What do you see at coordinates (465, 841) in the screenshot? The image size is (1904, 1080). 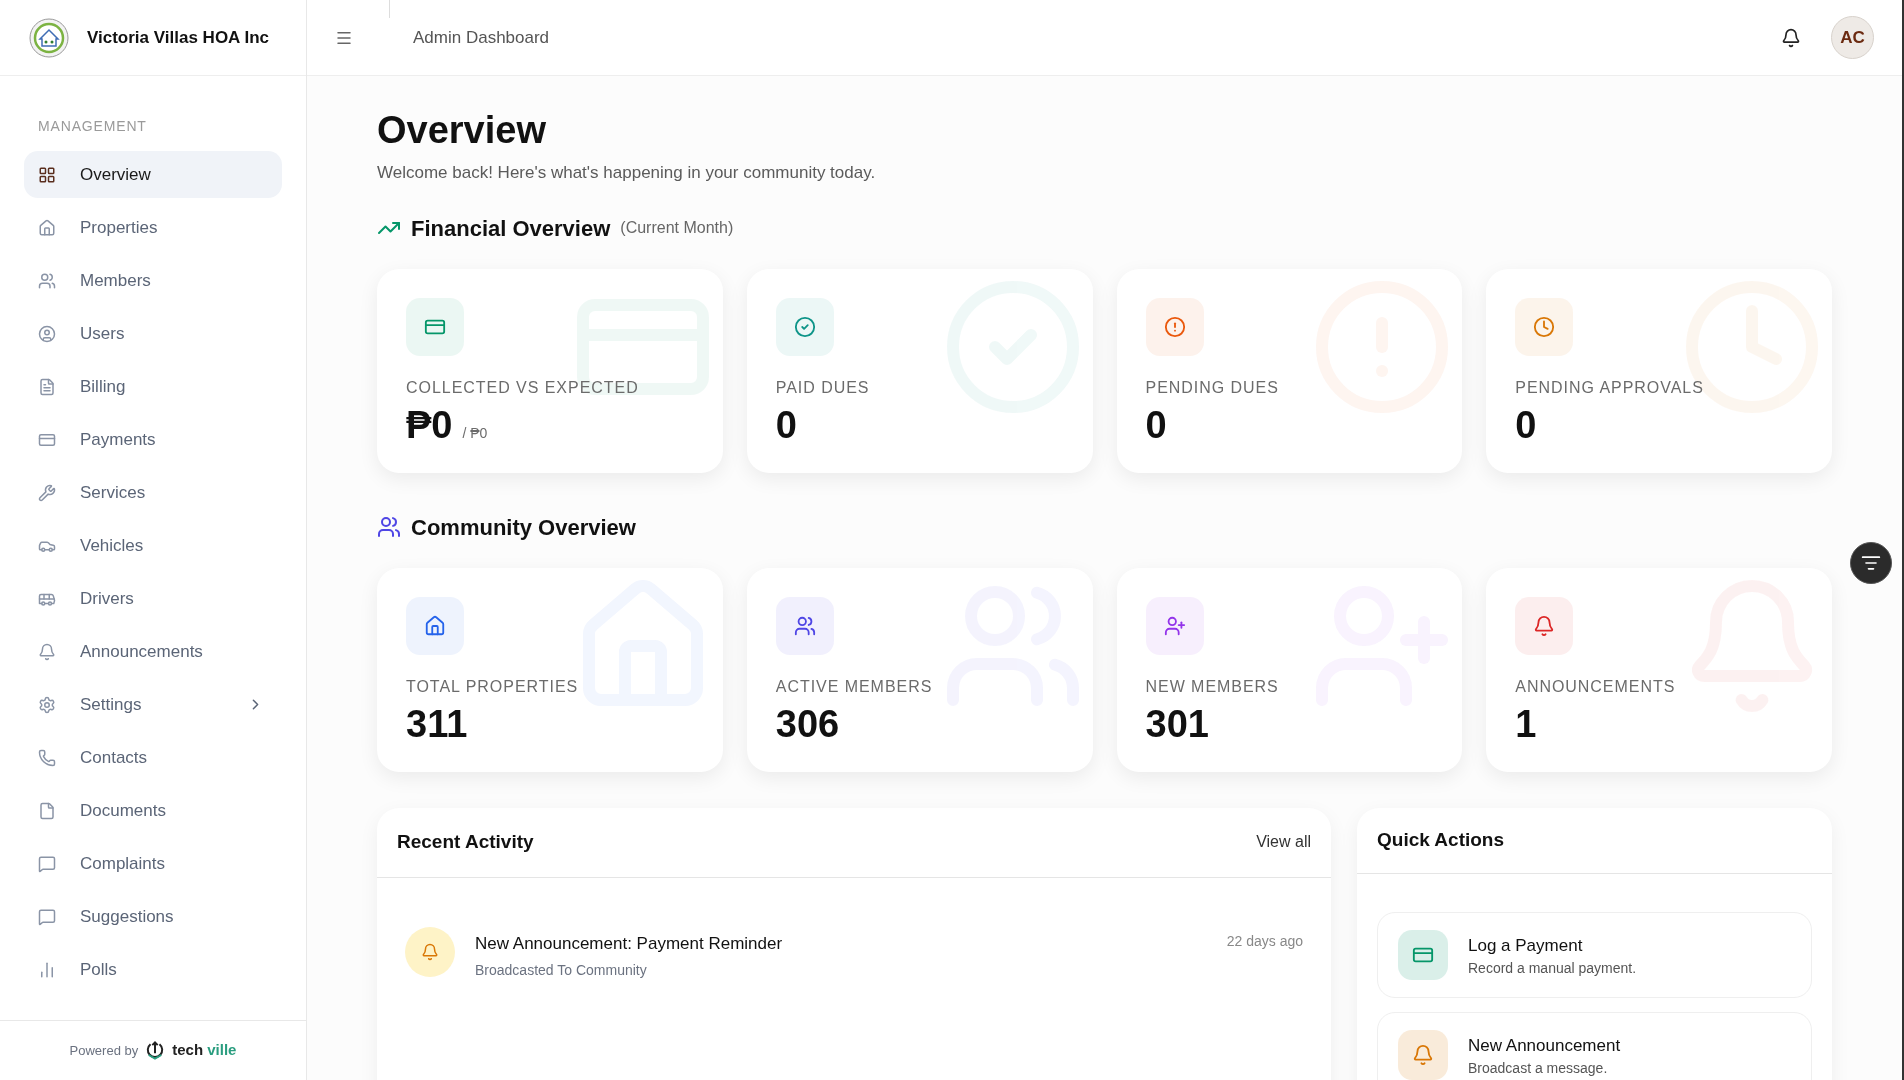 I see `panel-title: Recent Activity` at bounding box center [465, 841].